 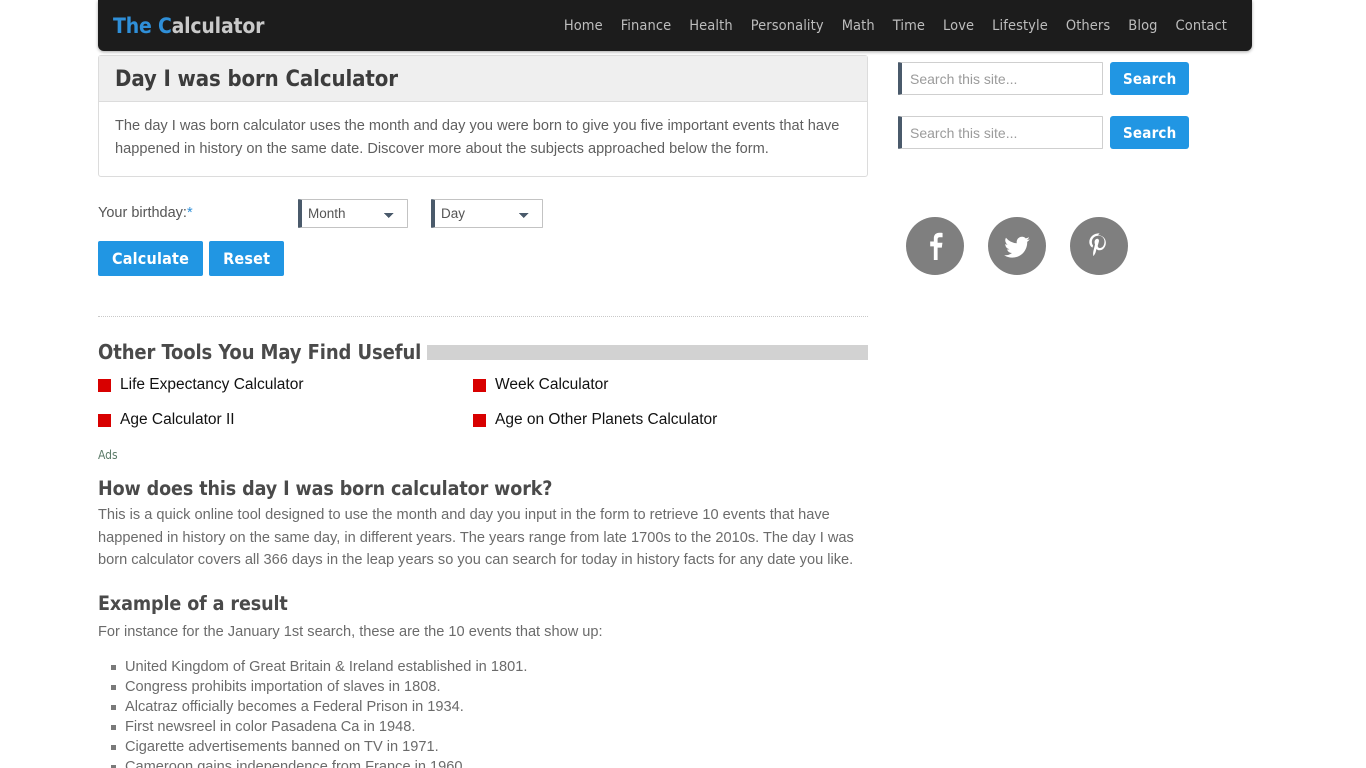 I want to click on nav-item-contact: Contact, so click(x=1201, y=26).